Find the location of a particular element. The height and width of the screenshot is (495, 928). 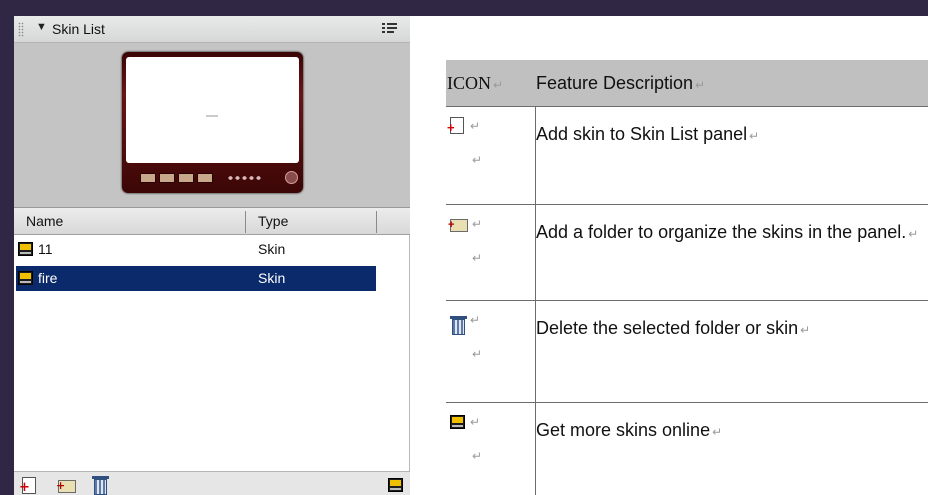

table-header: ICON ↵ Feature Description ↵ is located at coordinates (687, 83).